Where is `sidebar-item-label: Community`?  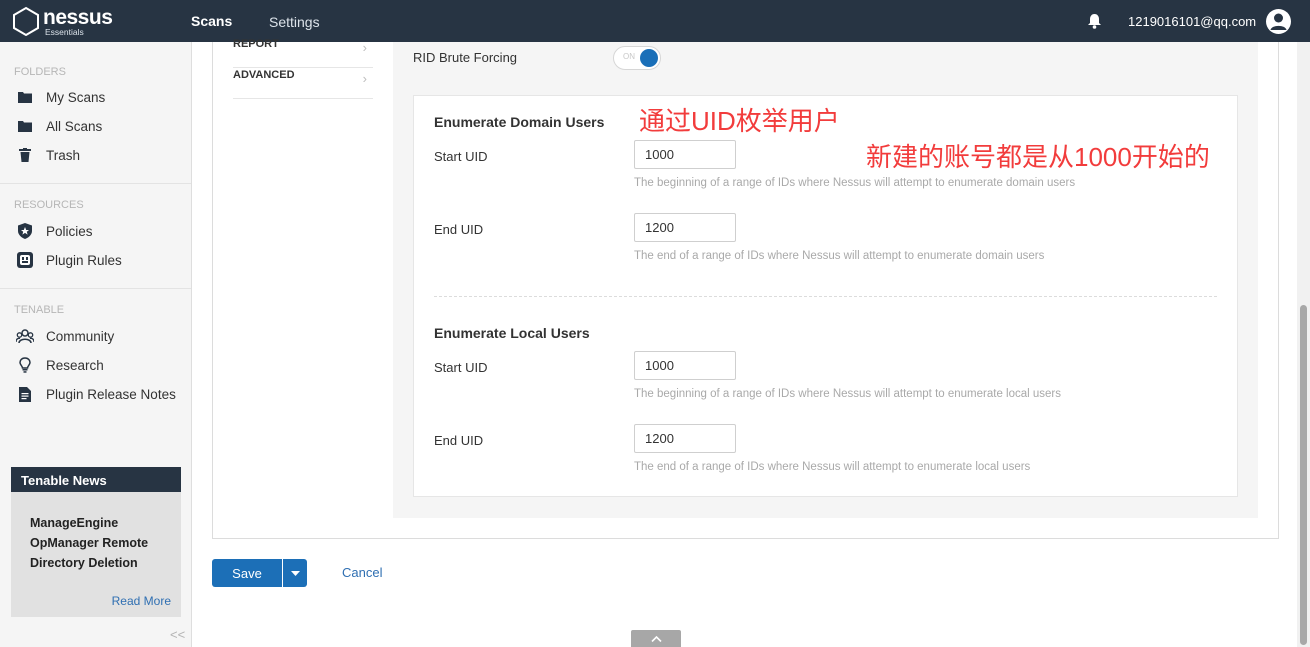 sidebar-item-label: Community is located at coordinates (80, 336).